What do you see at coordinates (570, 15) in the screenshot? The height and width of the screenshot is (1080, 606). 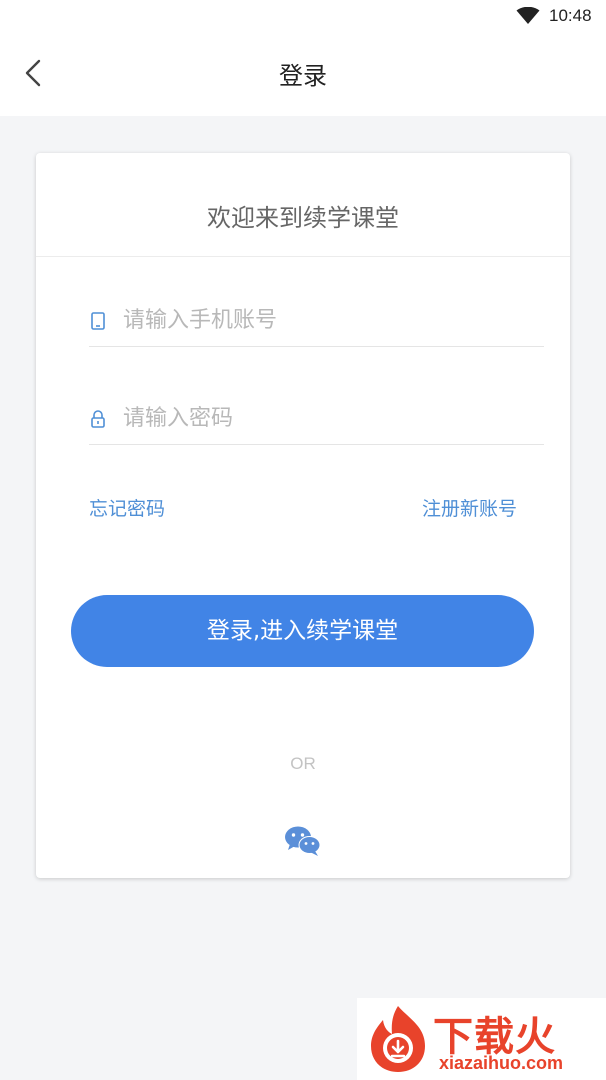 I see `status-time: 10:48` at bounding box center [570, 15].